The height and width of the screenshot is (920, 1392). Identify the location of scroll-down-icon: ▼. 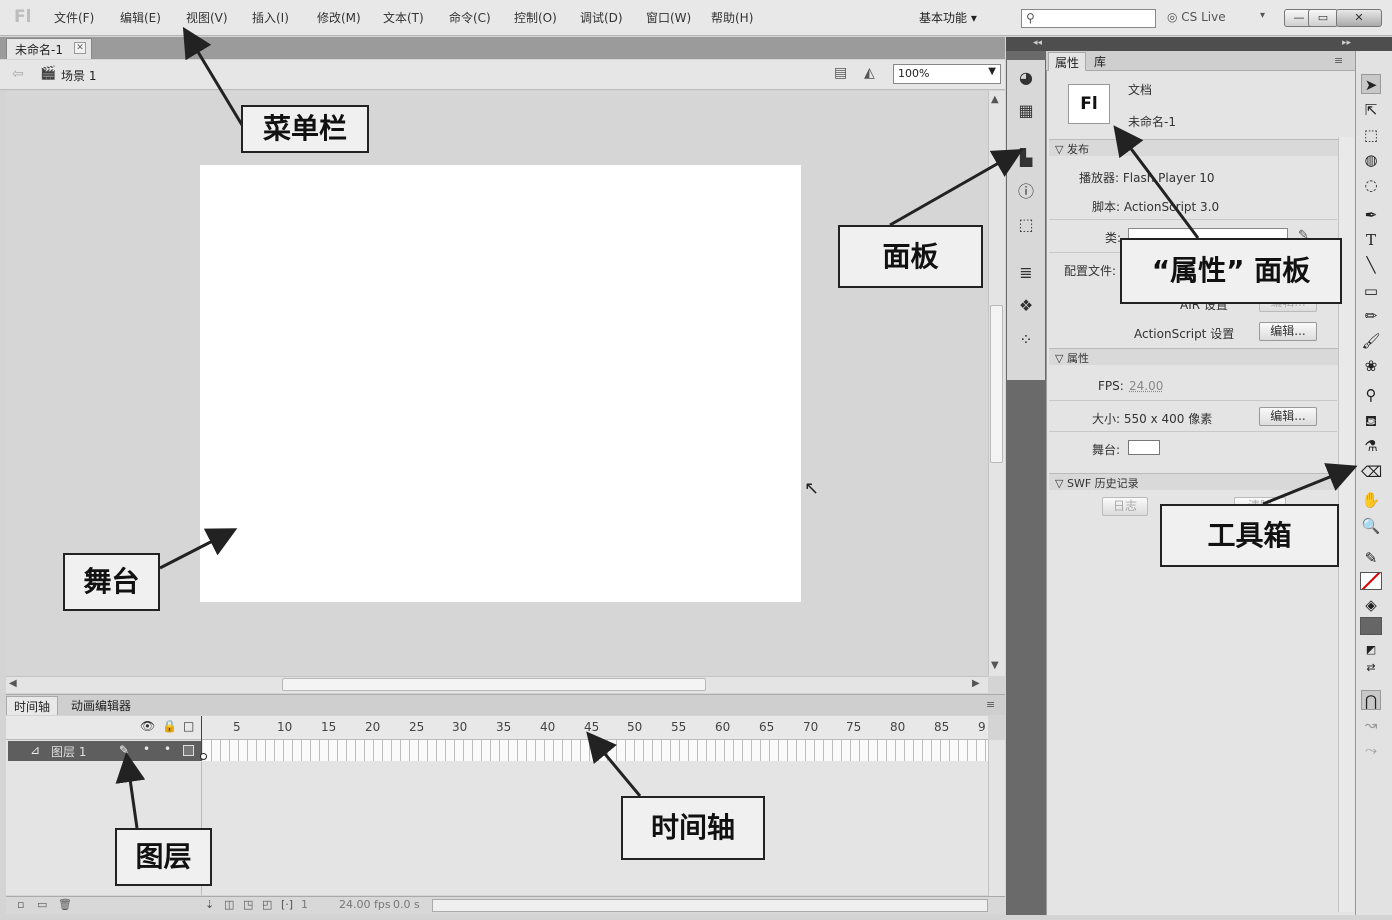
(995, 665).